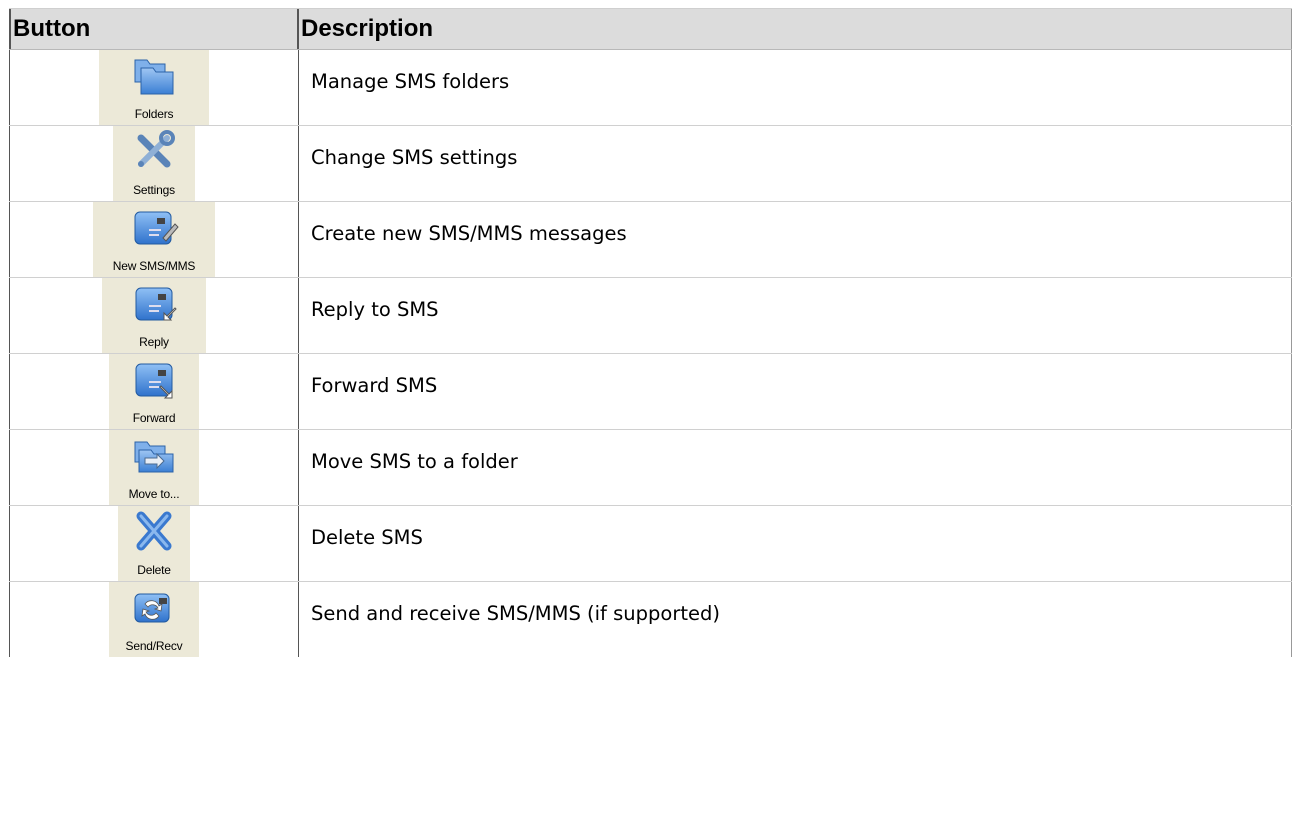 This screenshot has height=827, width=1300. Describe the element at coordinates (152, 608) in the screenshot. I see `send-receive-icon` at that location.